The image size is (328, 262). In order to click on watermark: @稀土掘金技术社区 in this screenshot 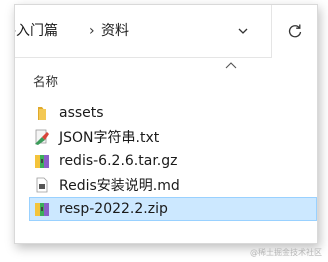, I will do `click(286, 252)`.